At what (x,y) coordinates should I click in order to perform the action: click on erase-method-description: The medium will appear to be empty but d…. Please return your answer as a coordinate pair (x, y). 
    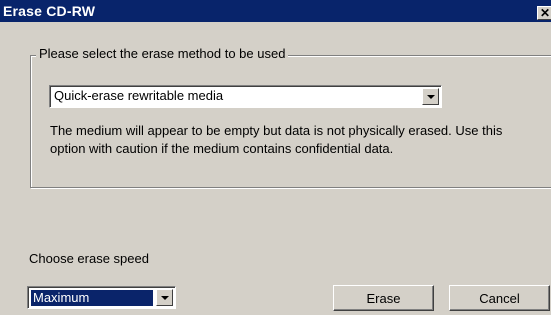
    Looking at the image, I should click on (276, 139).